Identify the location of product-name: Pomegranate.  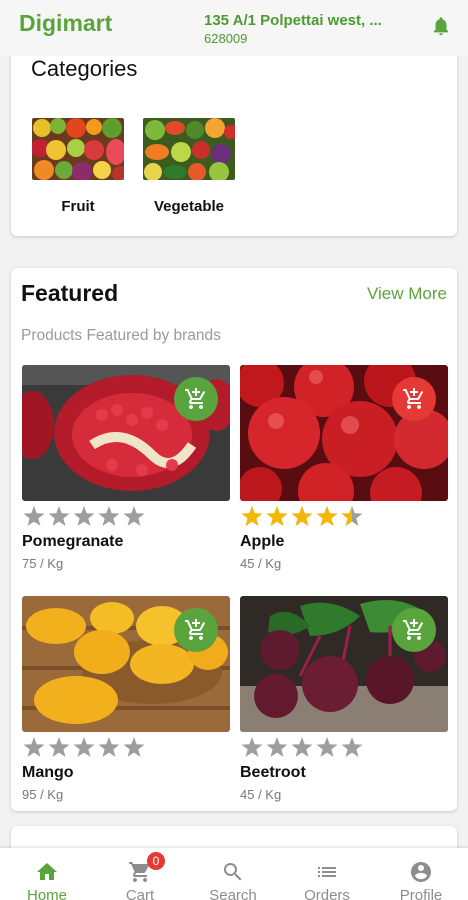
(73, 541).